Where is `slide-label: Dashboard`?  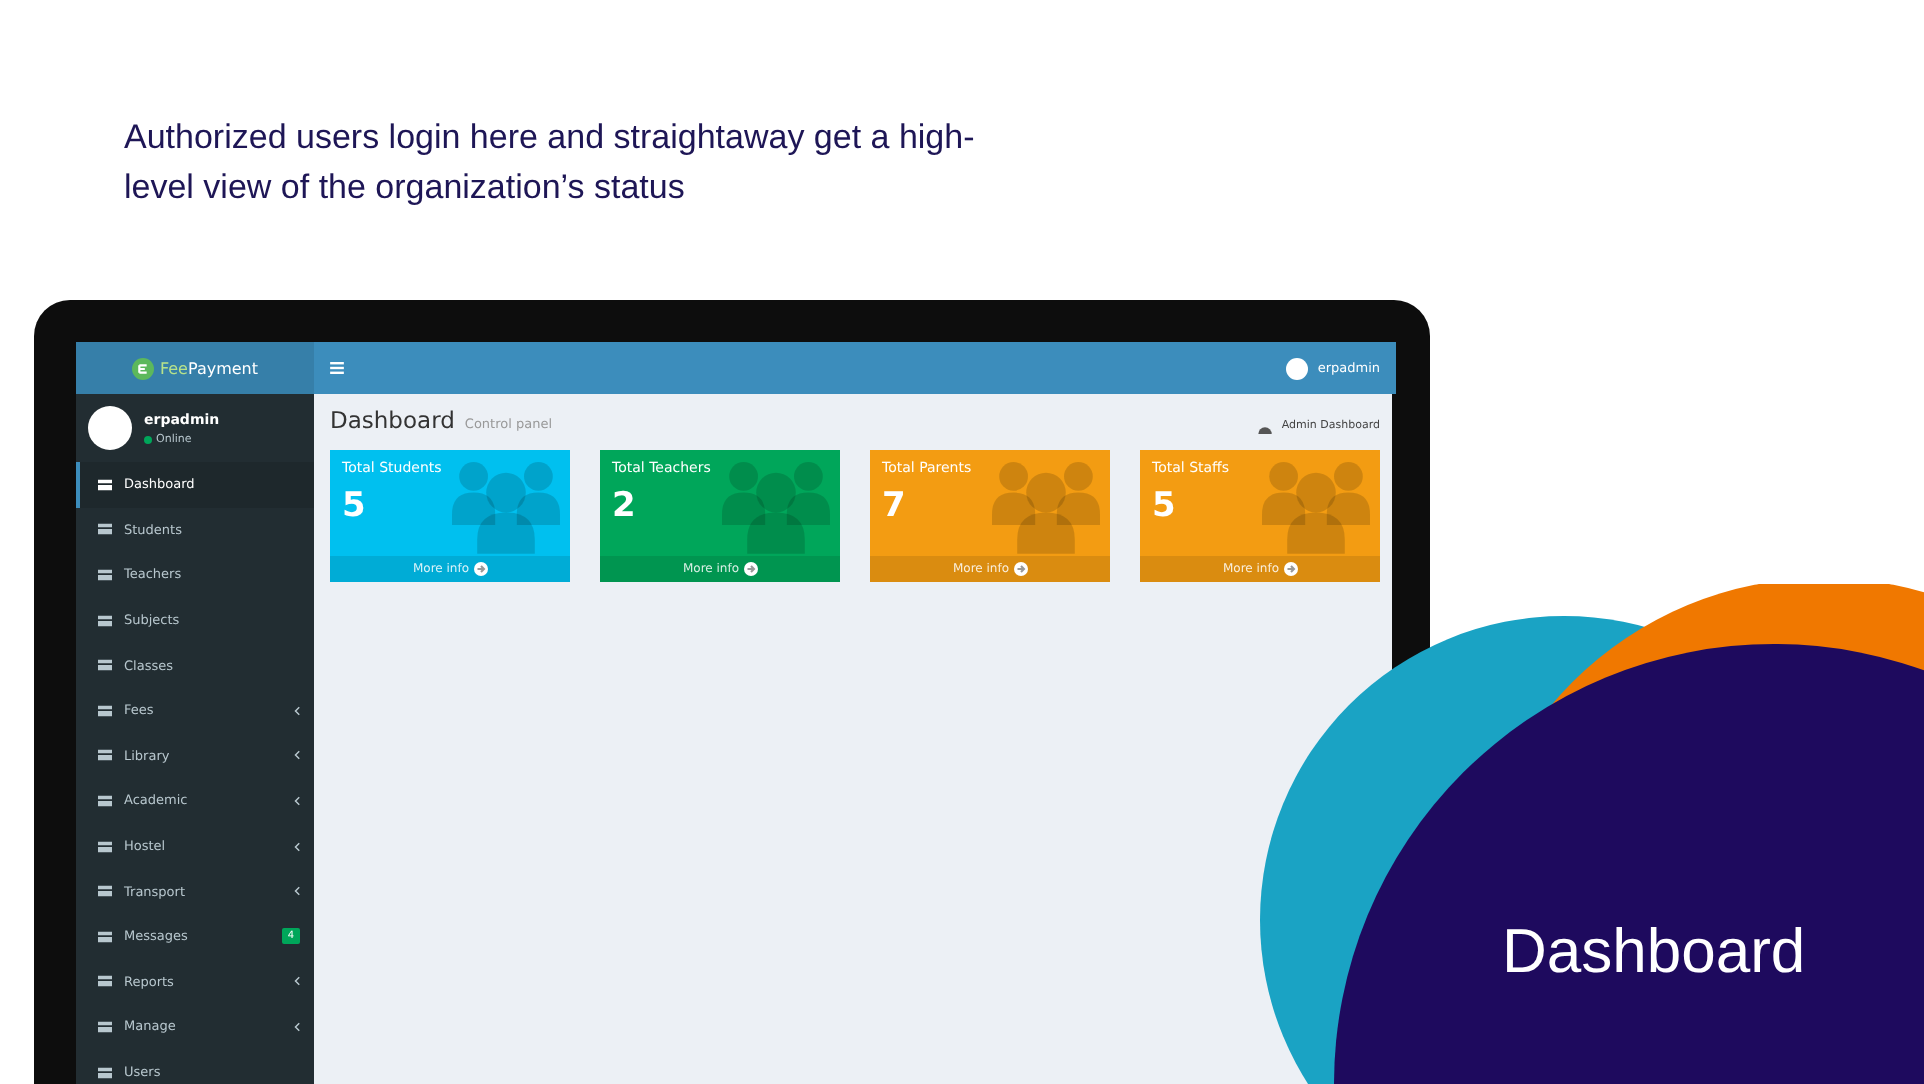
slide-label: Dashboard is located at coordinates (1654, 952).